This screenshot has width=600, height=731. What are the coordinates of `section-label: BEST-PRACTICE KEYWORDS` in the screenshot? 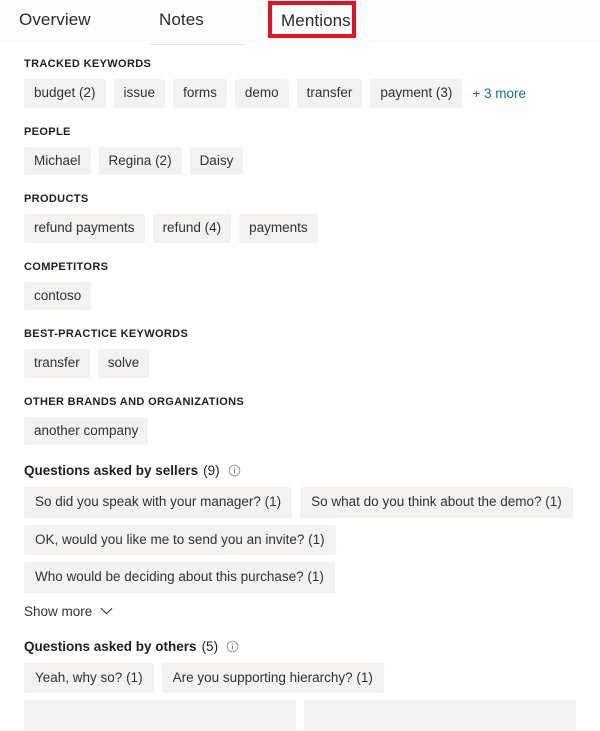 It's located at (106, 334).